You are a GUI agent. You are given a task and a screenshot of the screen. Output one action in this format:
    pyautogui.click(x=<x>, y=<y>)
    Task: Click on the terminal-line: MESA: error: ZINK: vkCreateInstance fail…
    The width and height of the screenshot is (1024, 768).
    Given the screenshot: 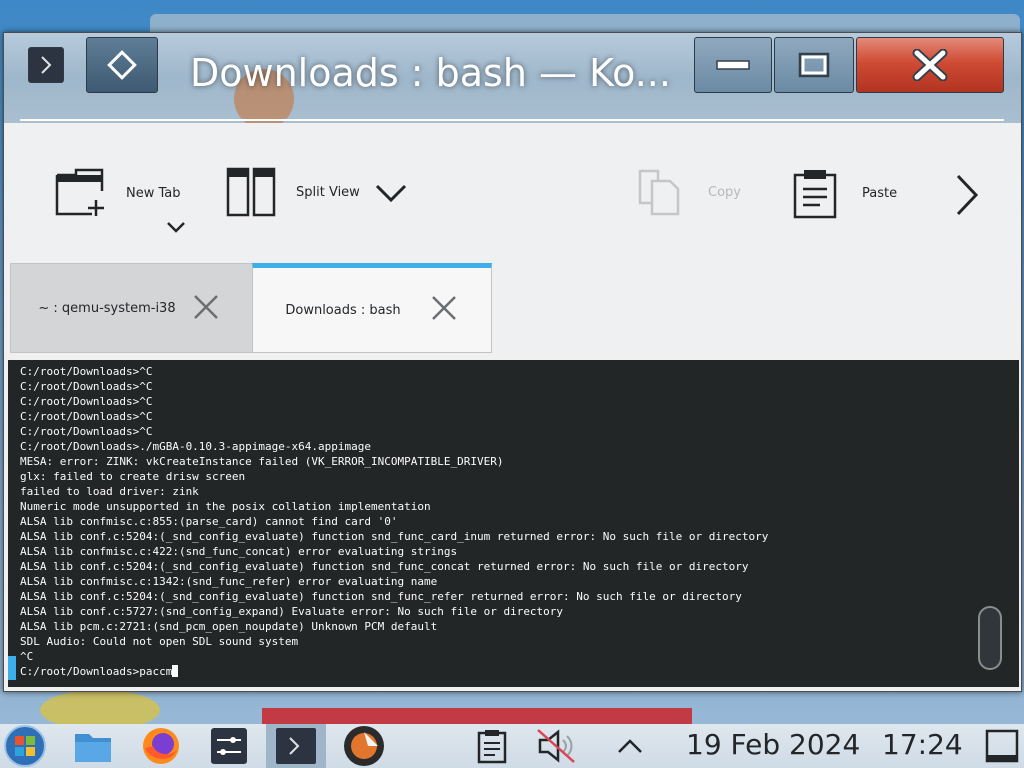 What is the action you would take?
    pyautogui.click(x=262, y=461)
    